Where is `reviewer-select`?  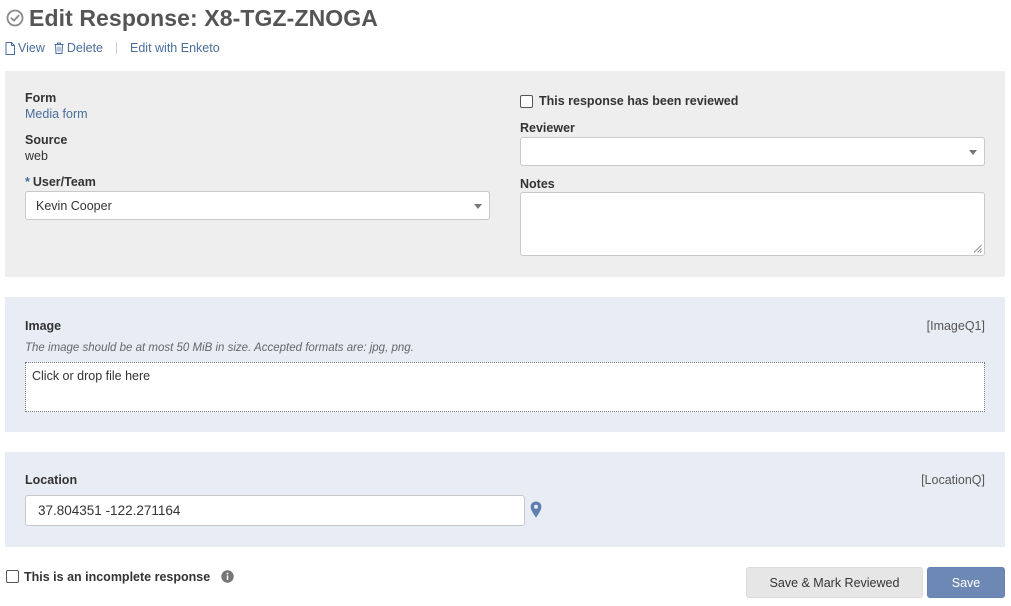 reviewer-select is located at coordinates (752, 151).